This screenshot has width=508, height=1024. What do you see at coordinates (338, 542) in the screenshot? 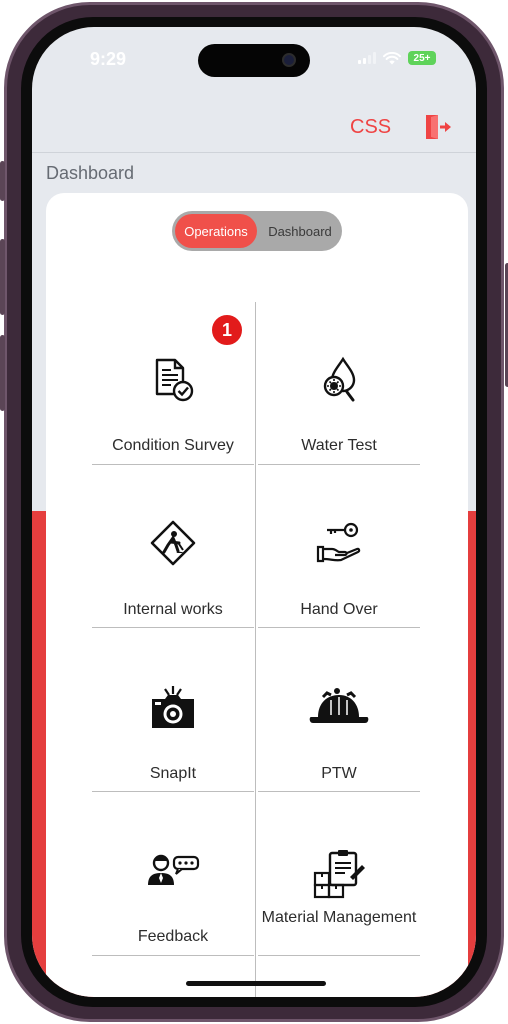
I see `key-hand-icon` at bounding box center [338, 542].